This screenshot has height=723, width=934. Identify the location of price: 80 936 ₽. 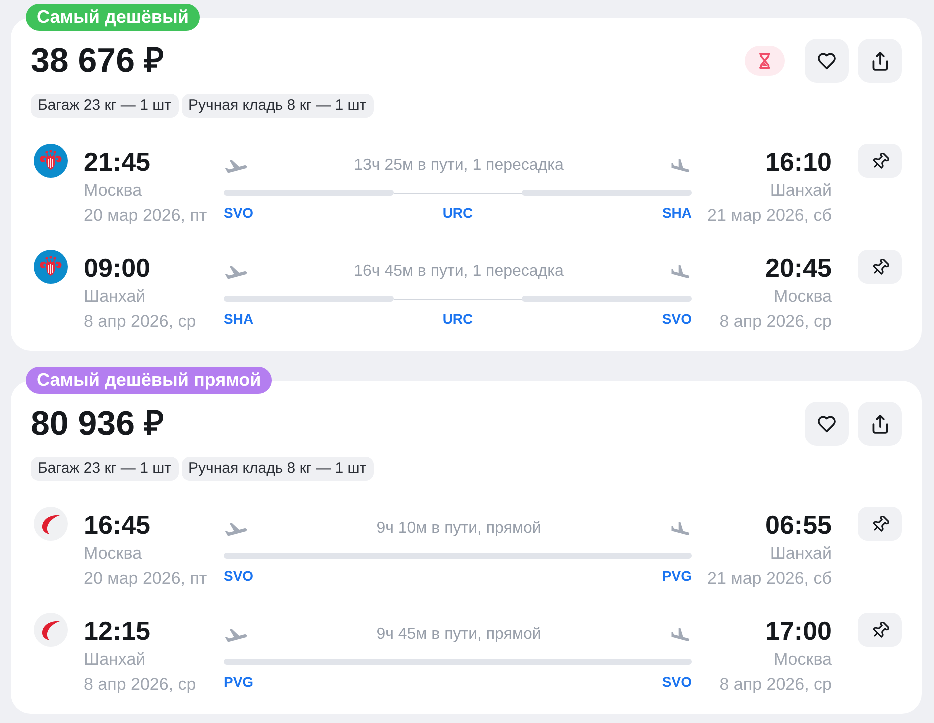
(97, 424).